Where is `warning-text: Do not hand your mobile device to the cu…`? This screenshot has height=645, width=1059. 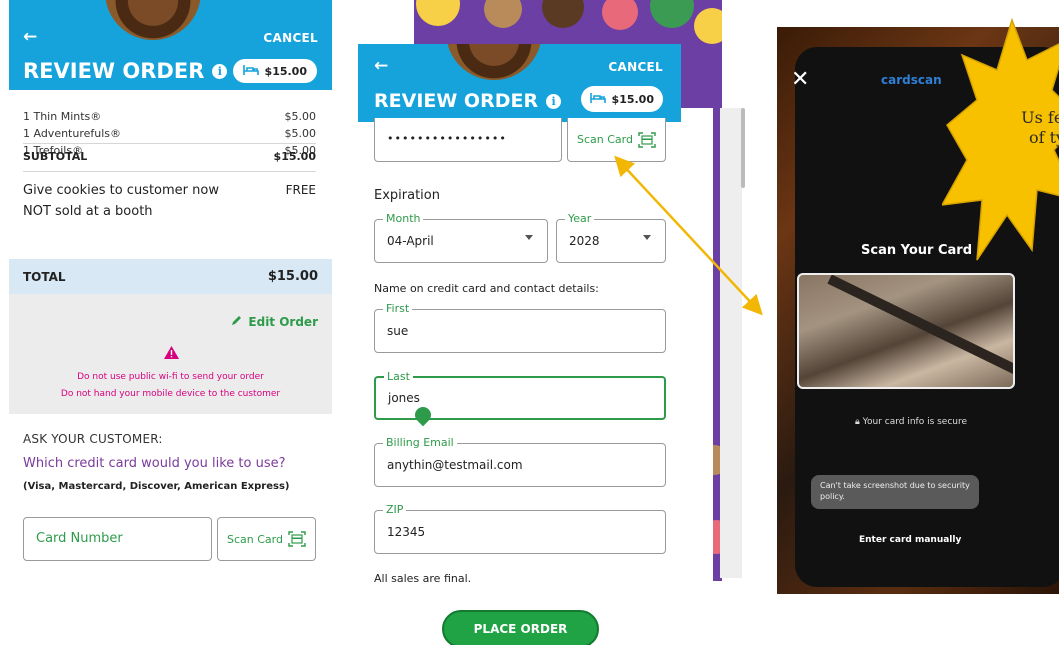 warning-text: Do not hand your mobile device to the cu… is located at coordinates (170, 394).